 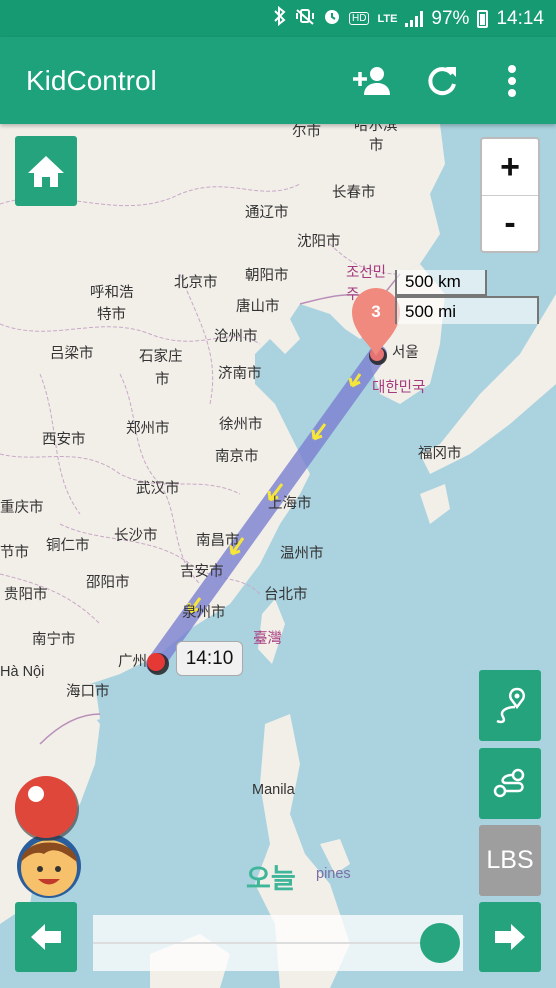 What do you see at coordinates (467, 310) in the screenshot?
I see `scale-mi: 500 mi` at bounding box center [467, 310].